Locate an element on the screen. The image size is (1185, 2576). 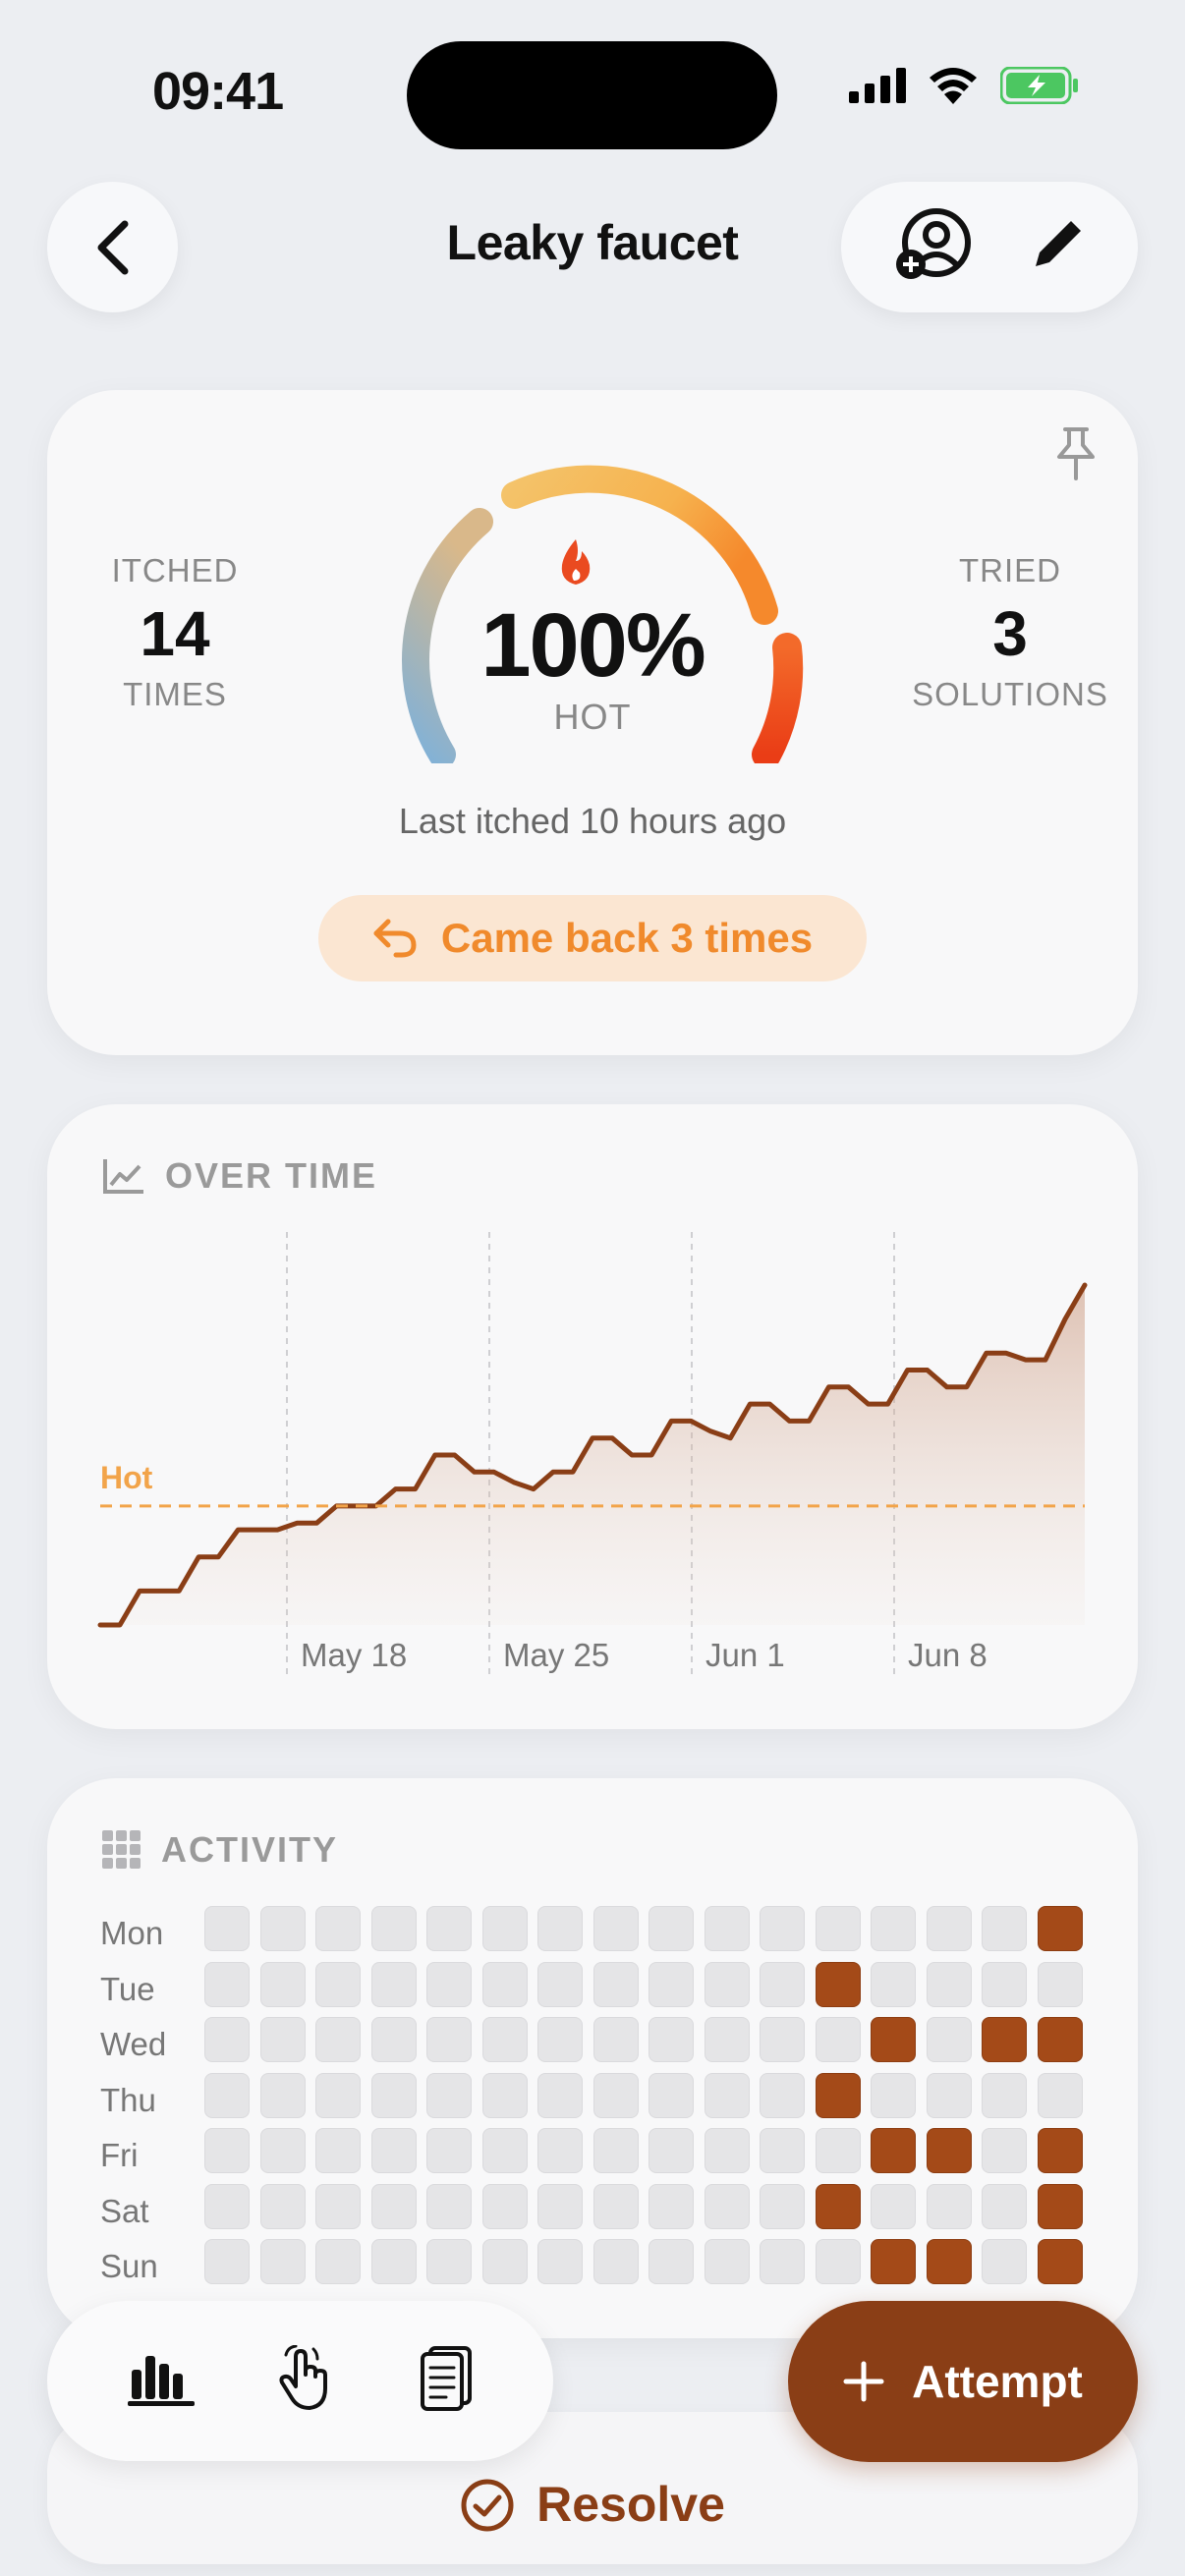
day-label: Thu is located at coordinates (128, 2099).